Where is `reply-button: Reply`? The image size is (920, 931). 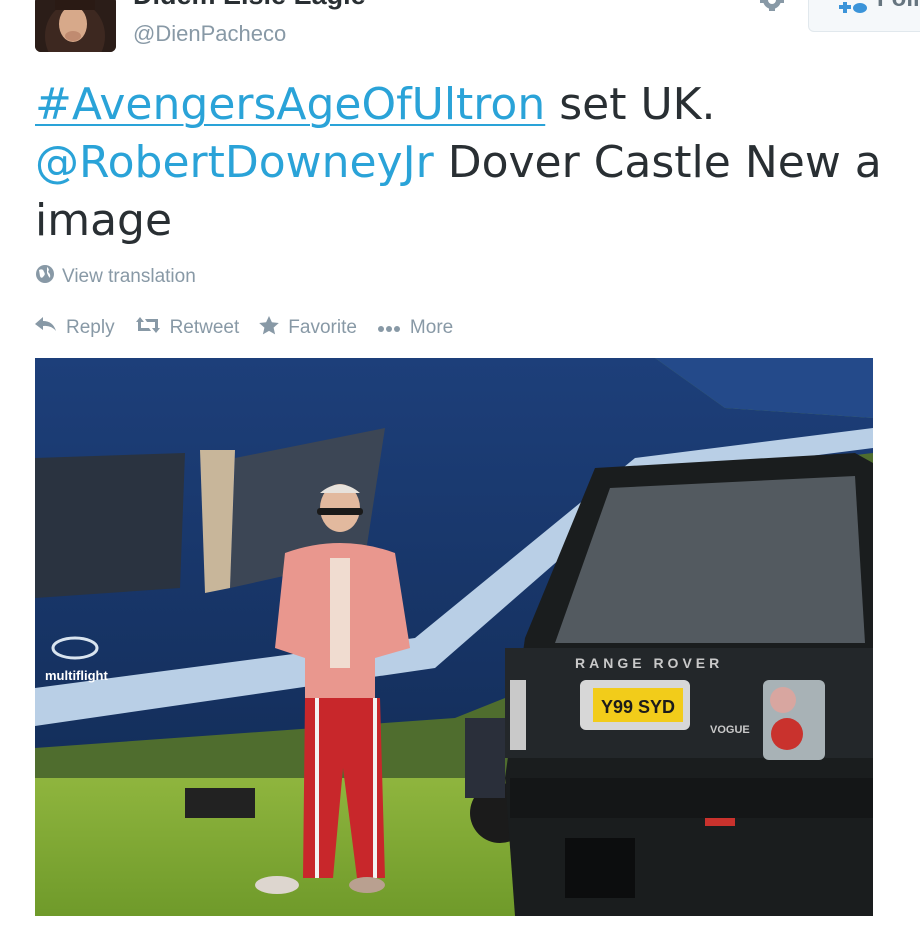
reply-button: Reply is located at coordinates (75, 328).